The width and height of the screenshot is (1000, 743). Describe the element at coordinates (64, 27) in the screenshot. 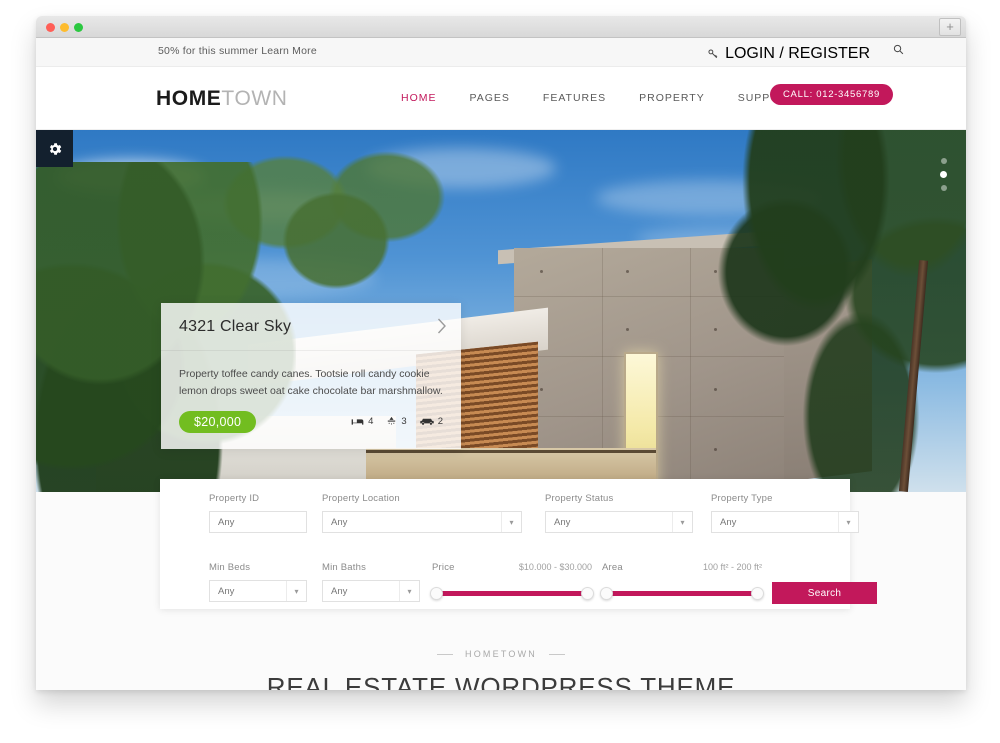

I see `window-minimize-button` at that location.